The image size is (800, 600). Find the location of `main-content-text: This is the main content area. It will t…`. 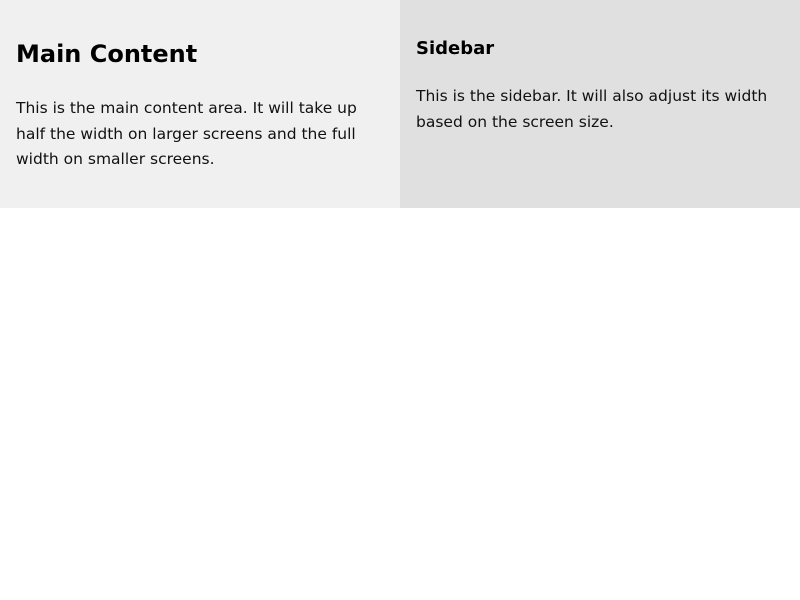

main-content-text: This is the main content area. It will t… is located at coordinates (186, 134).